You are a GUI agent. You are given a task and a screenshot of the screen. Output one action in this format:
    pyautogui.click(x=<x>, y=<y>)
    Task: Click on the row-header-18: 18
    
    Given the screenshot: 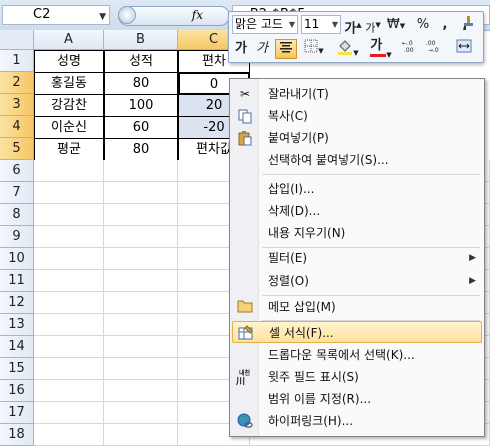 What is the action you would take?
    pyautogui.click(x=17, y=435)
    